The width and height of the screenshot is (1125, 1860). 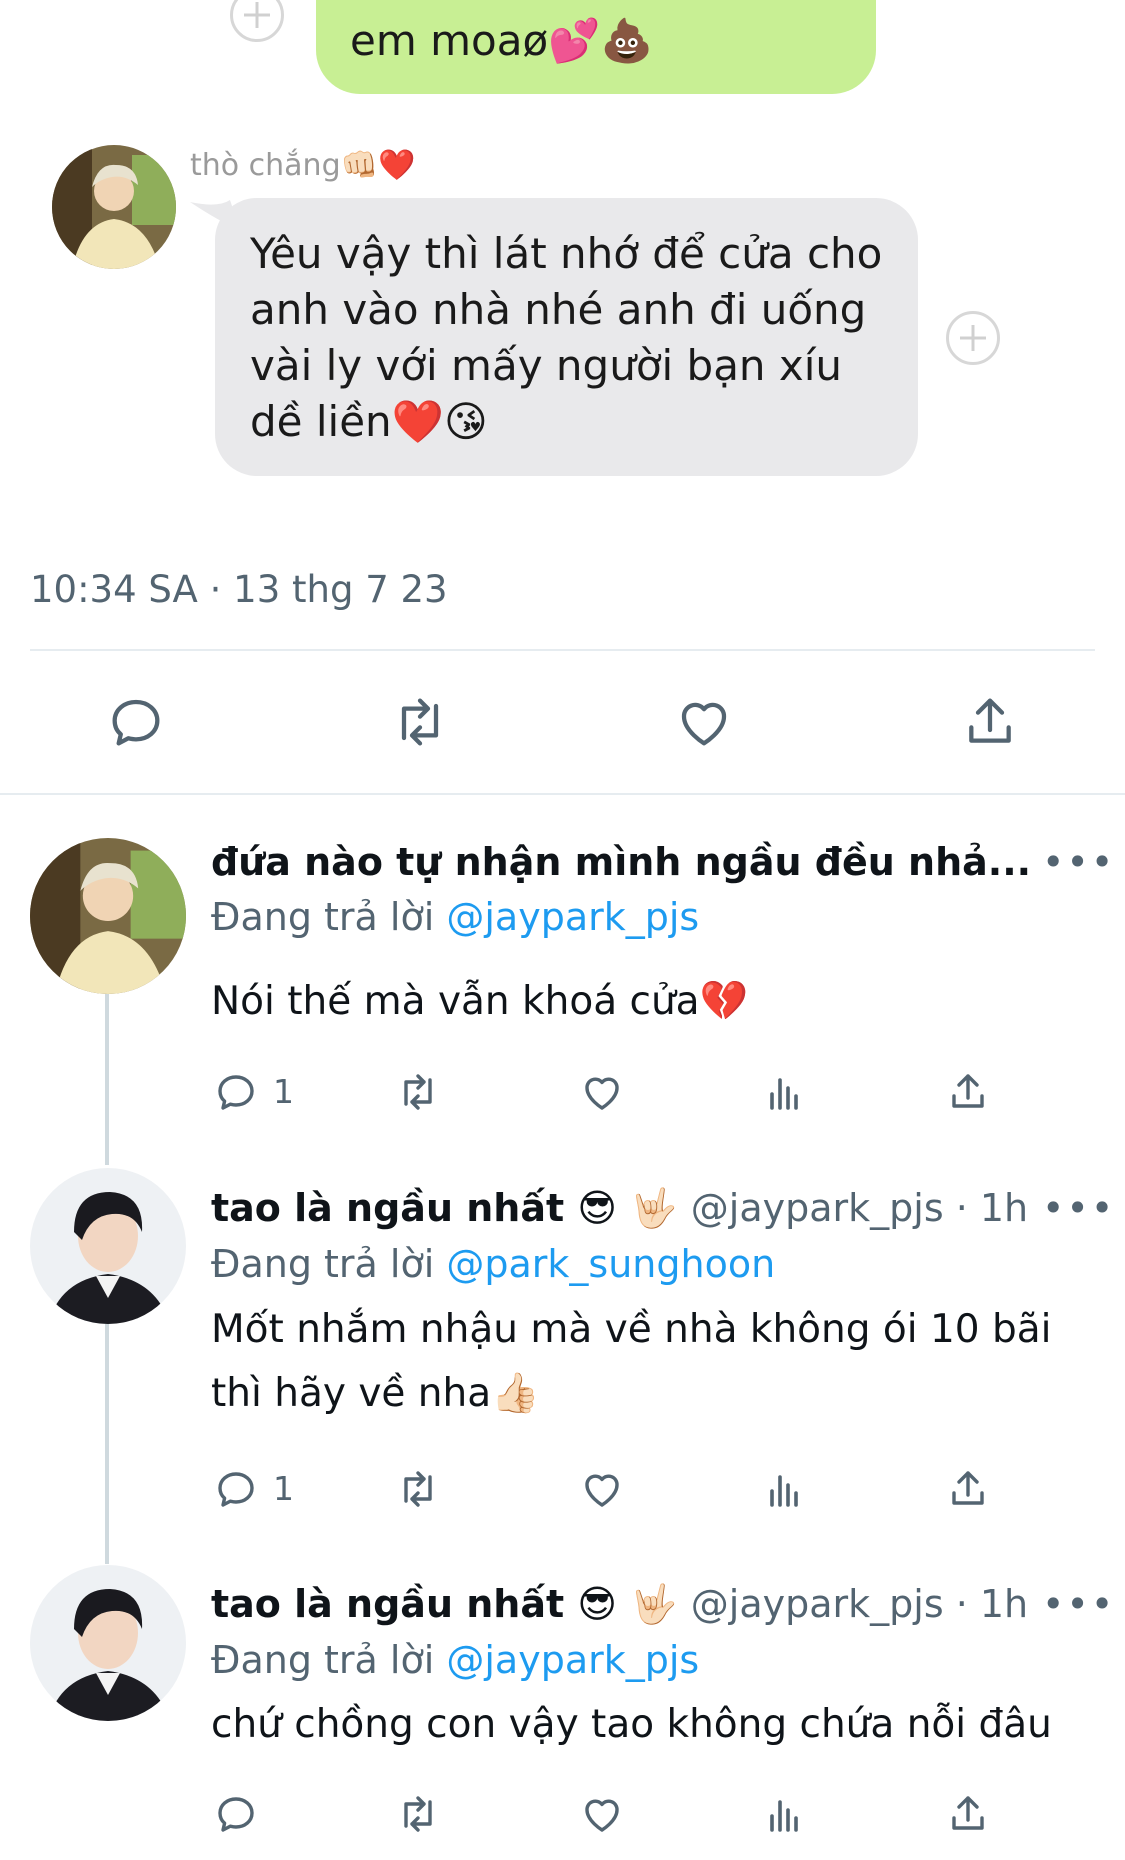 What do you see at coordinates (114, 207) in the screenshot?
I see `chat-avatar` at bounding box center [114, 207].